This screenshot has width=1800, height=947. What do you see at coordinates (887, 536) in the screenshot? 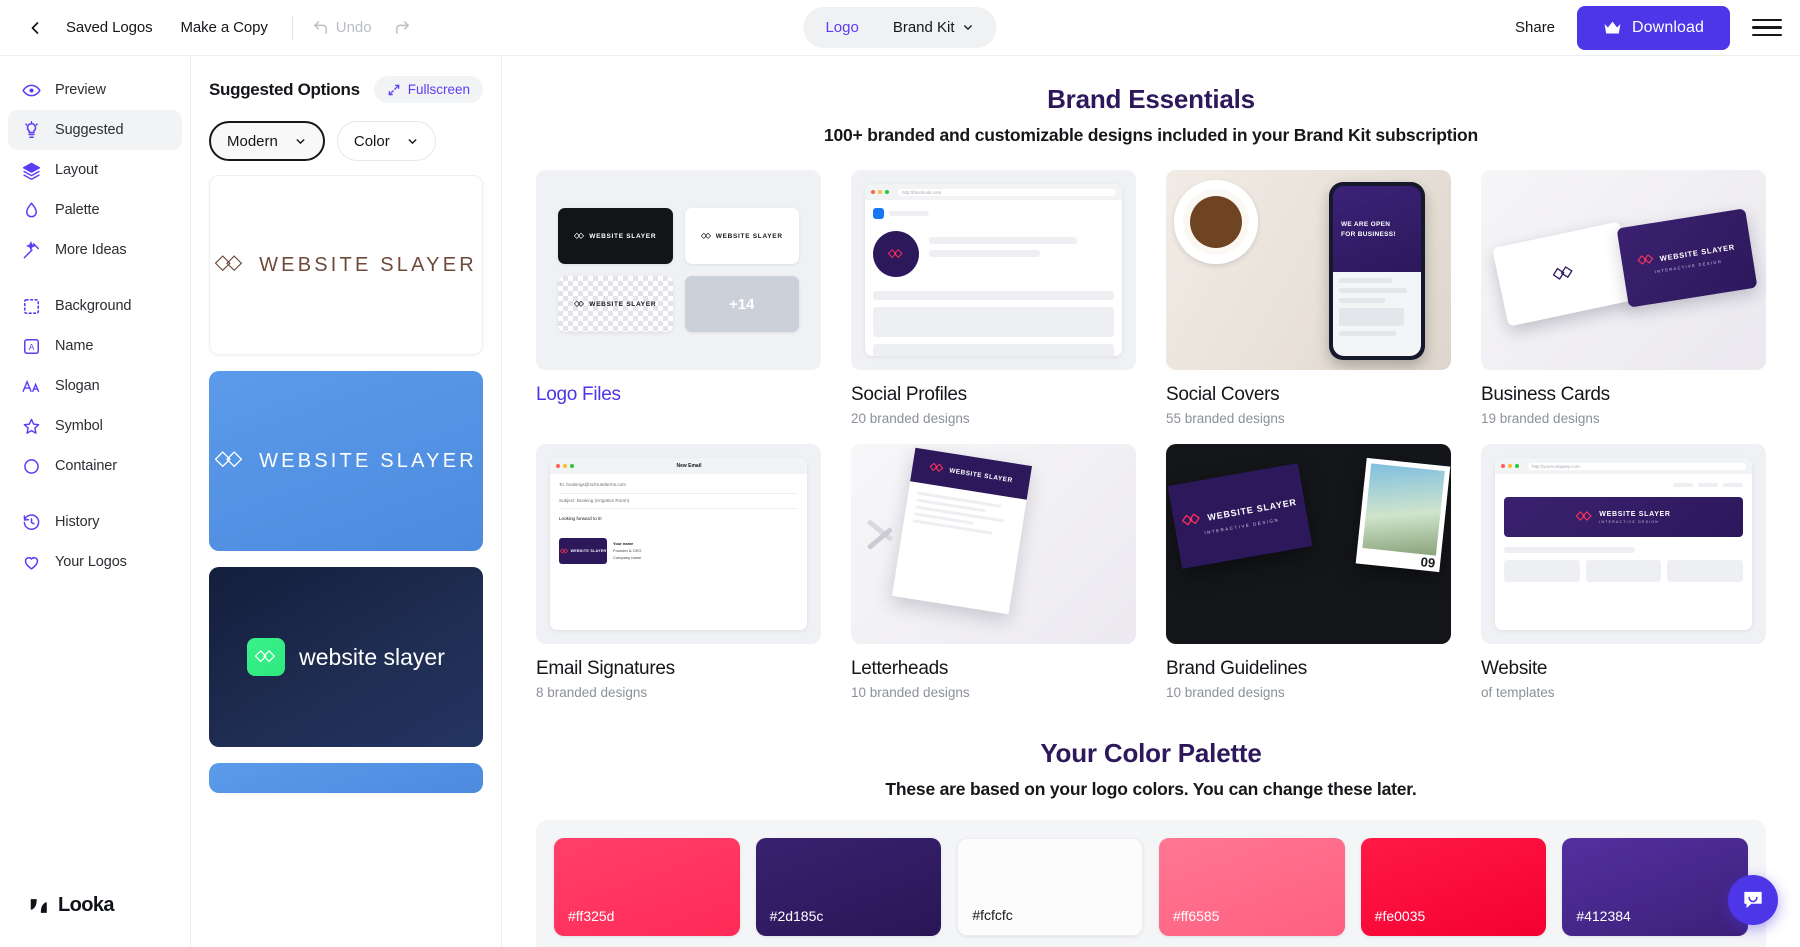
I see `paper-clips-photo` at bounding box center [887, 536].